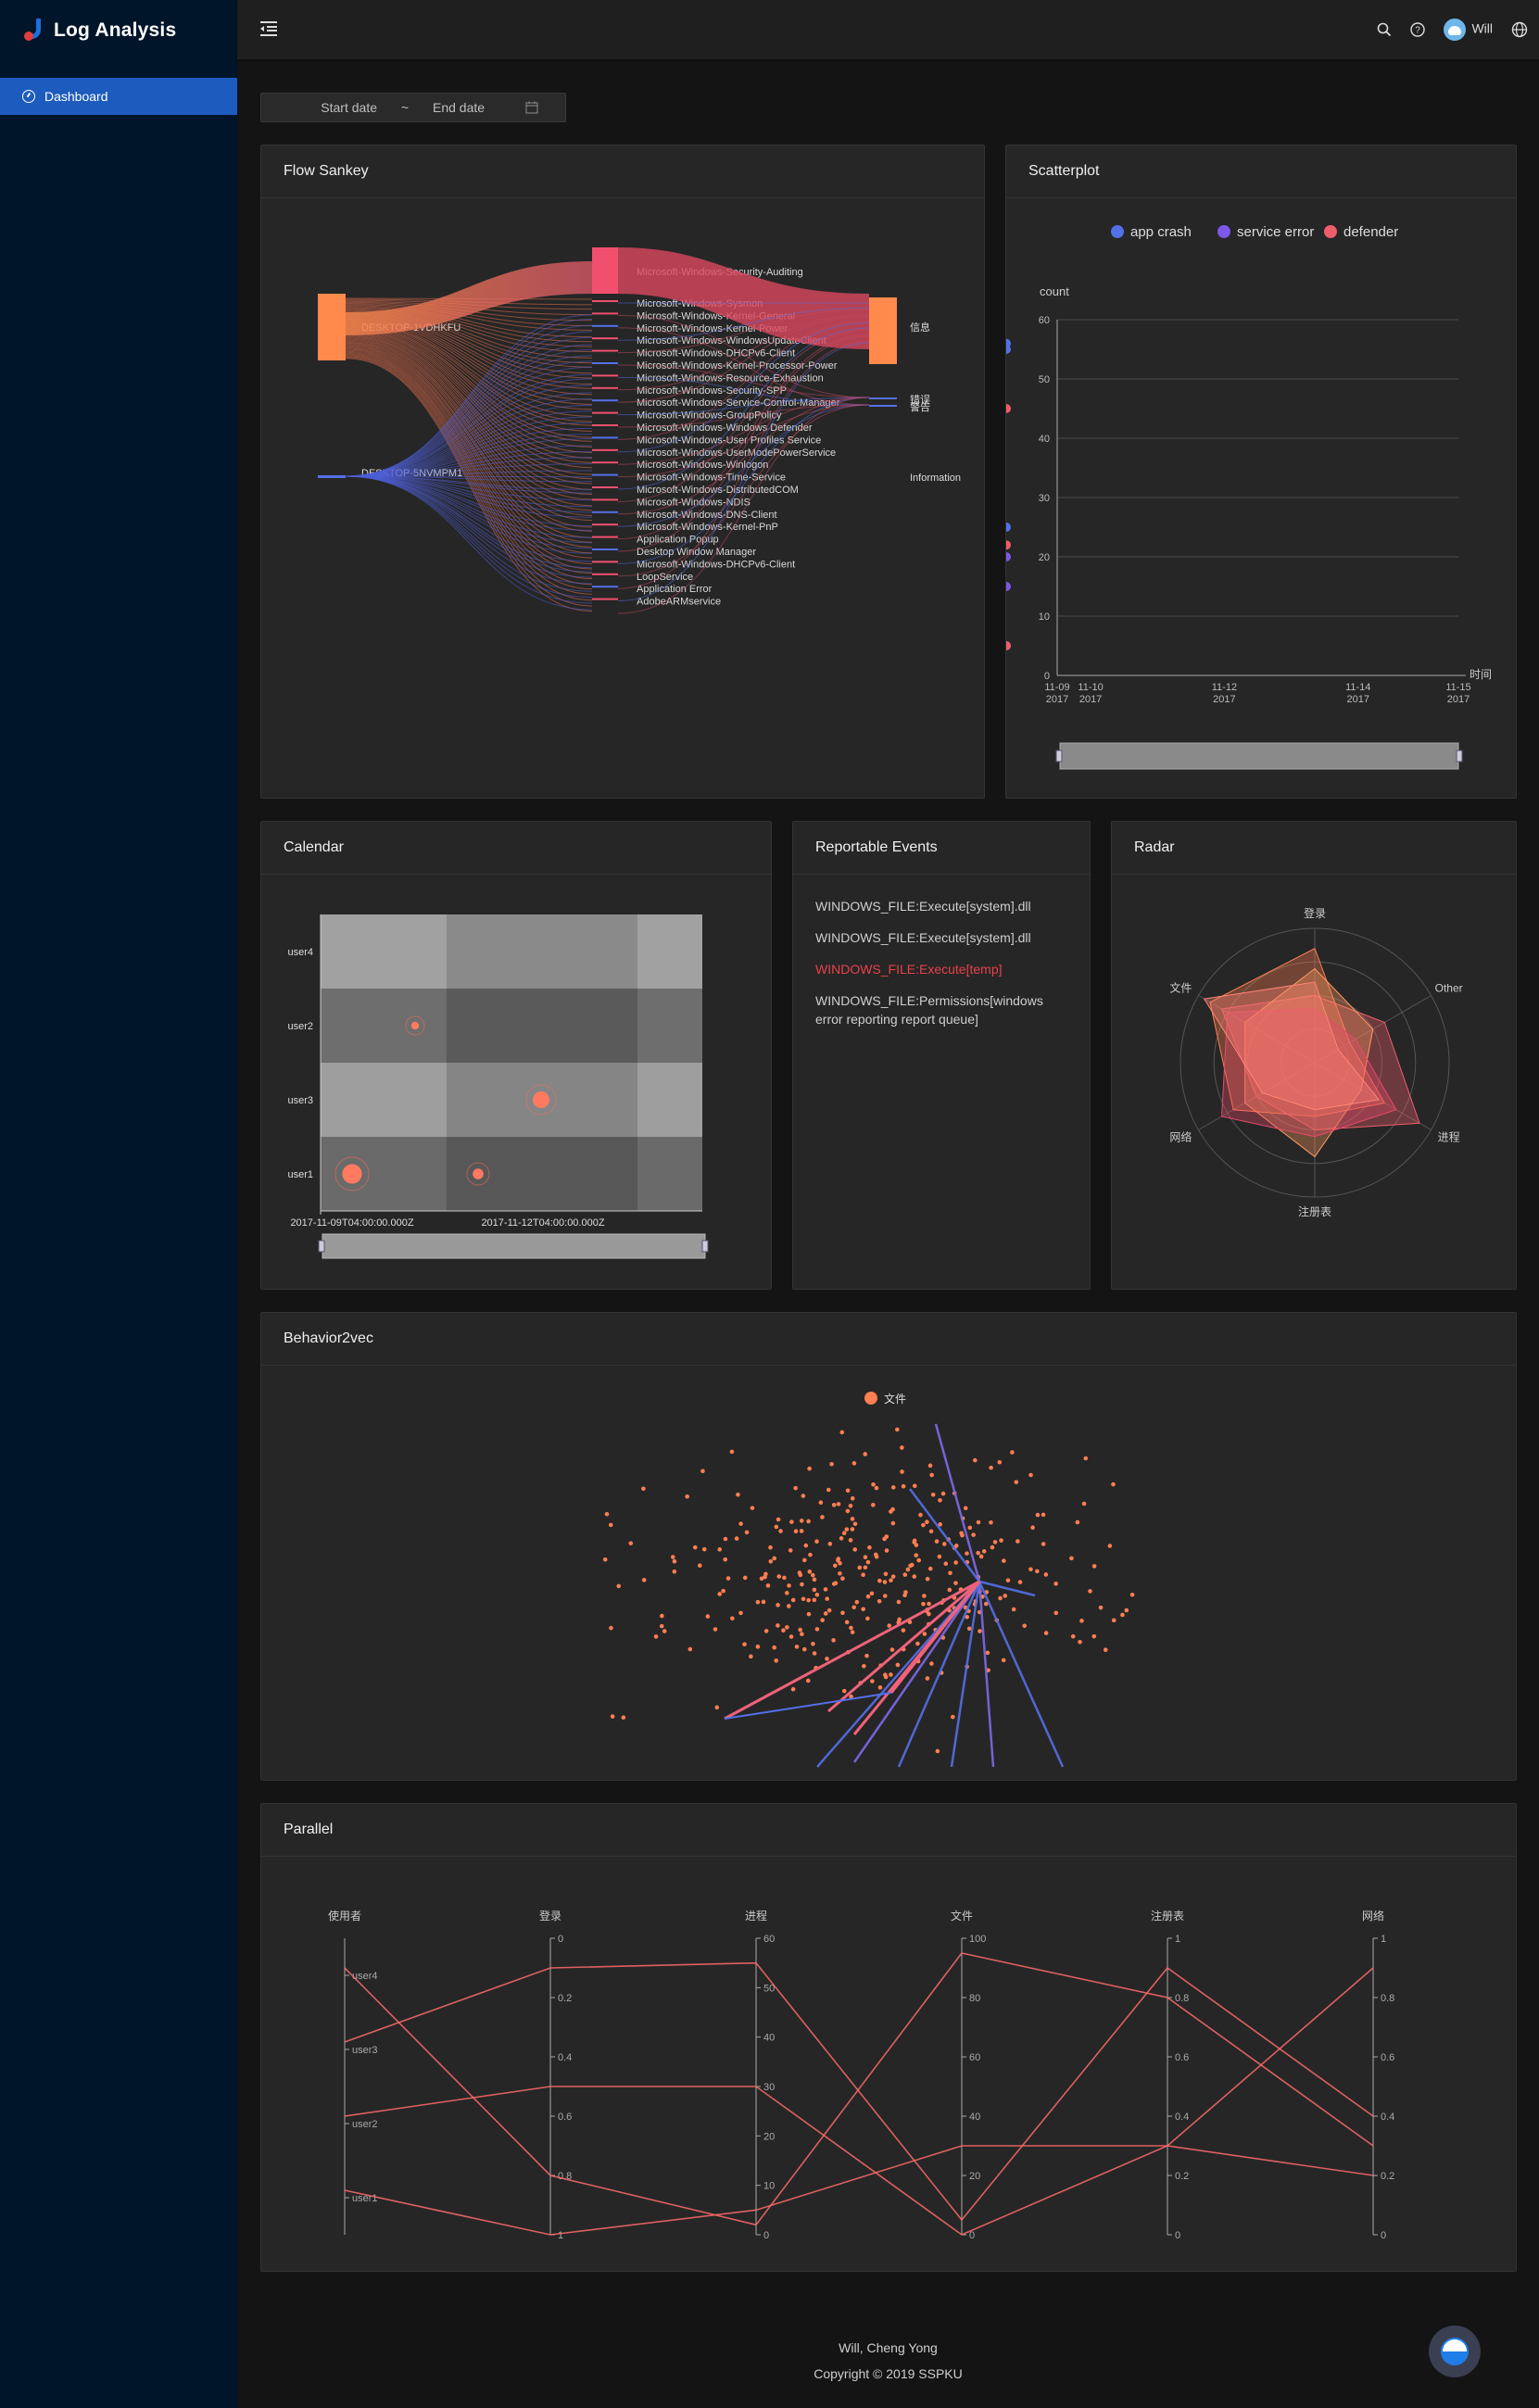  Describe the element at coordinates (1315, 1056) in the screenshot. I see `radar-chart: 登录 Other 进程注册表 网络 文件` at that location.